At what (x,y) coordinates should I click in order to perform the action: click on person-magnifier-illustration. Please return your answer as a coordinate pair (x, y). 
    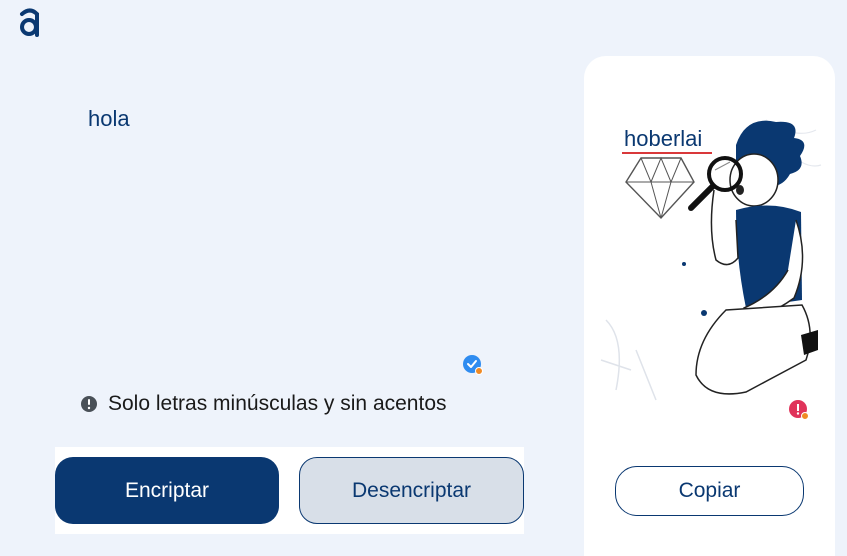
    Looking at the image, I should click on (711, 260).